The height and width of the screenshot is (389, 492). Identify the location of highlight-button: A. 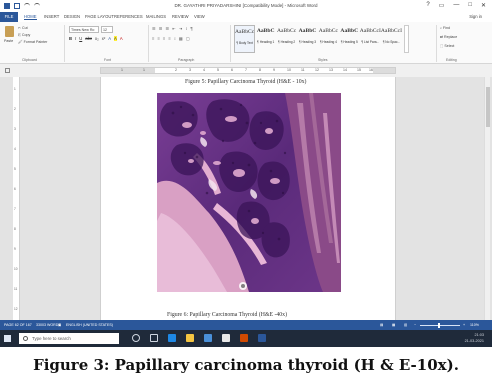
(115, 38).